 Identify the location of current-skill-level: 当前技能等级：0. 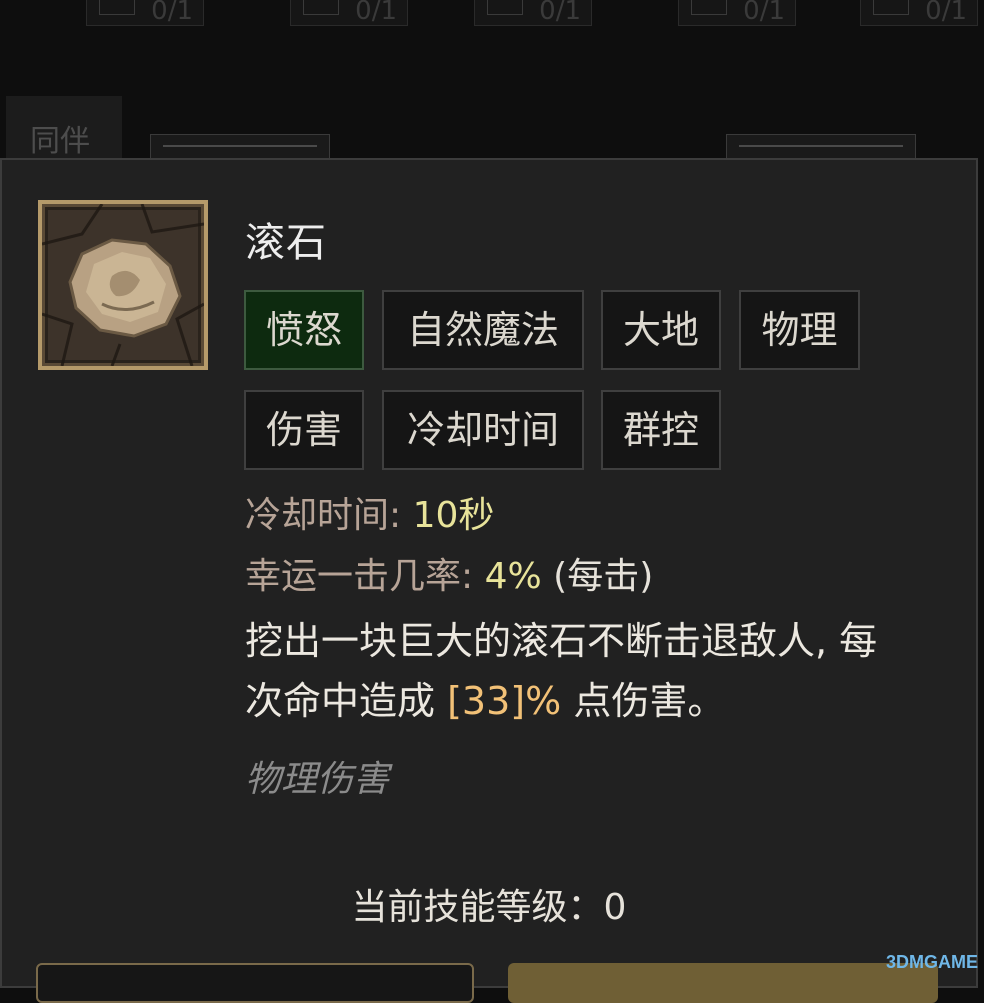
(489, 907).